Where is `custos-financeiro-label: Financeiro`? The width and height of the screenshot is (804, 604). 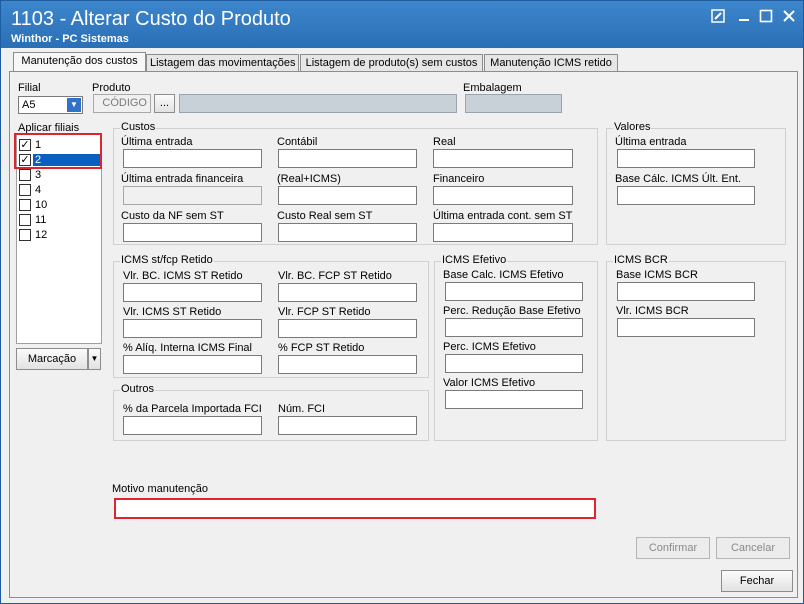
custos-financeiro-label: Financeiro is located at coordinates (459, 179).